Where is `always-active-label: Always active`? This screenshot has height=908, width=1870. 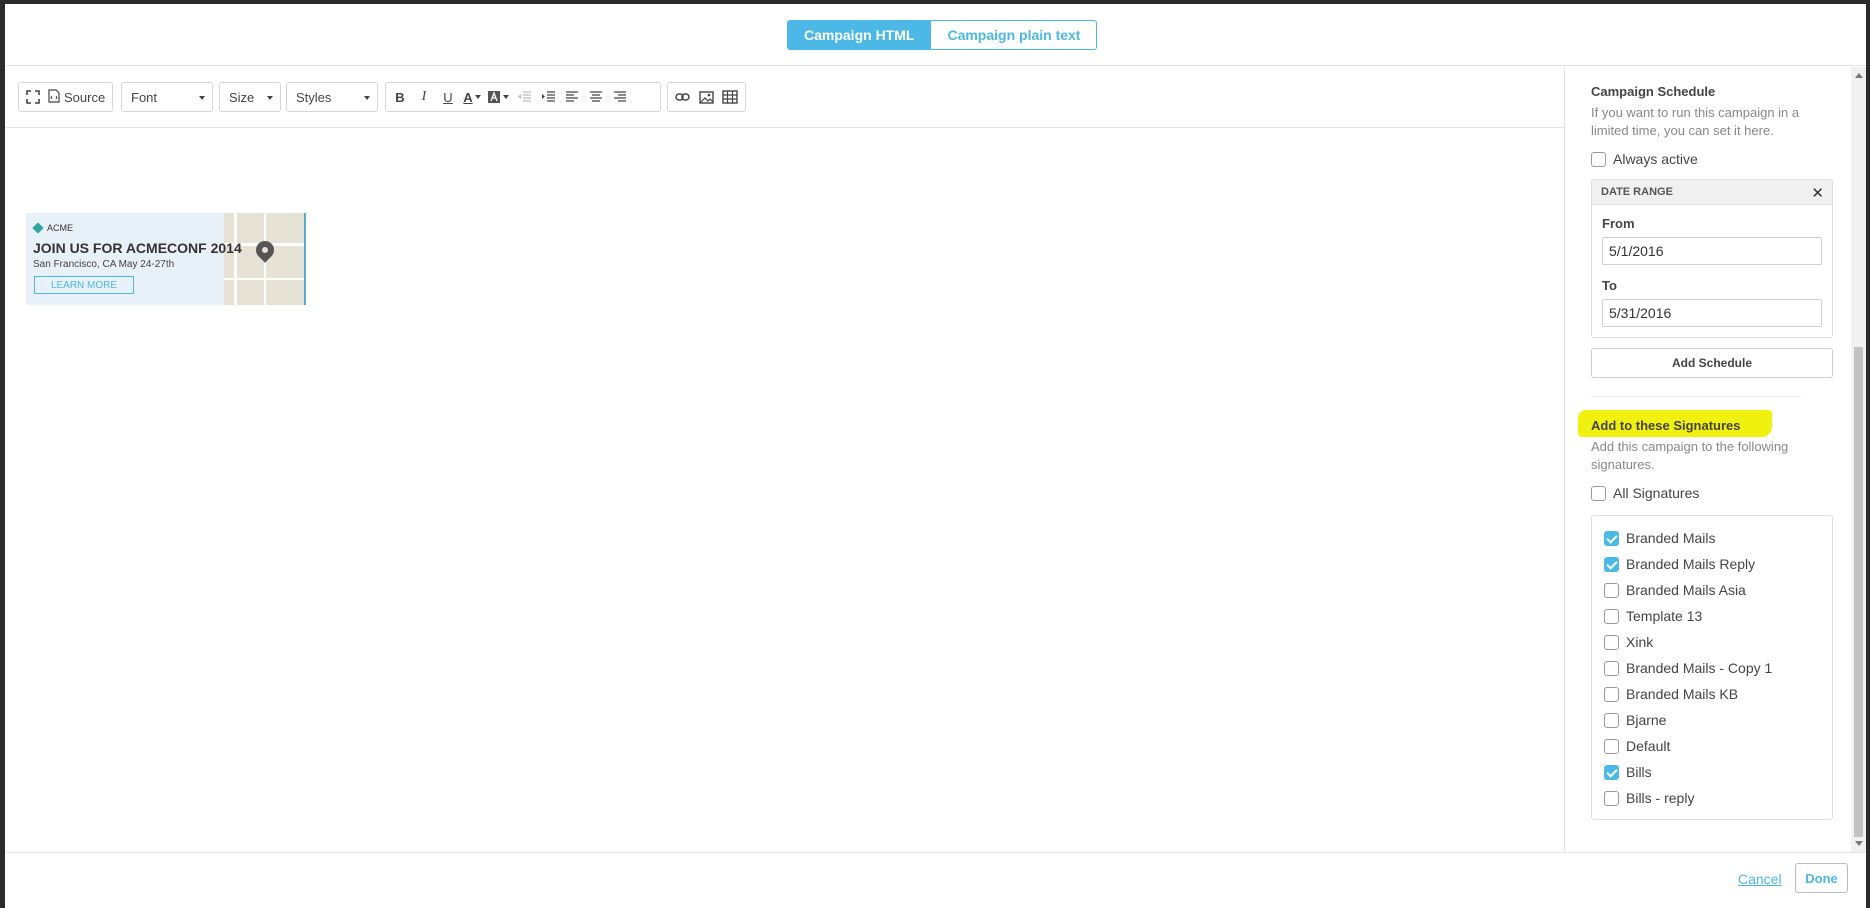
always-active-label: Always active is located at coordinates (1655, 159).